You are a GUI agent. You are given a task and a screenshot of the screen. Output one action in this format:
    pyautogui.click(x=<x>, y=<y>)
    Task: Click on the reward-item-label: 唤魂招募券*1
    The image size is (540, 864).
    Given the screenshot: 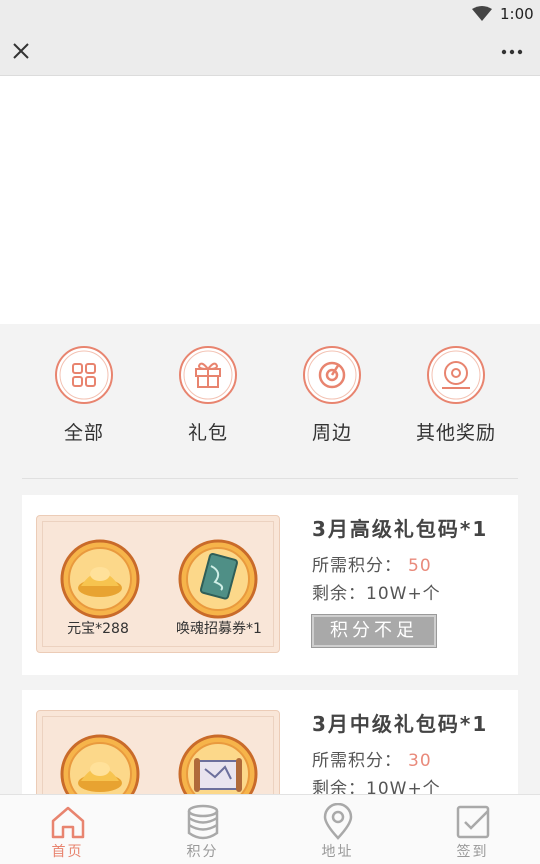 What is the action you would take?
    pyautogui.click(x=219, y=629)
    